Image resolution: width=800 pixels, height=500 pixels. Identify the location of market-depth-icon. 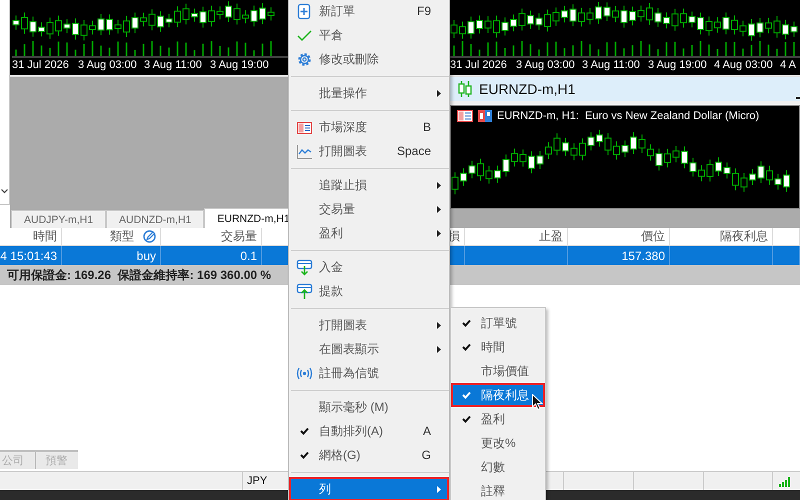
(465, 116).